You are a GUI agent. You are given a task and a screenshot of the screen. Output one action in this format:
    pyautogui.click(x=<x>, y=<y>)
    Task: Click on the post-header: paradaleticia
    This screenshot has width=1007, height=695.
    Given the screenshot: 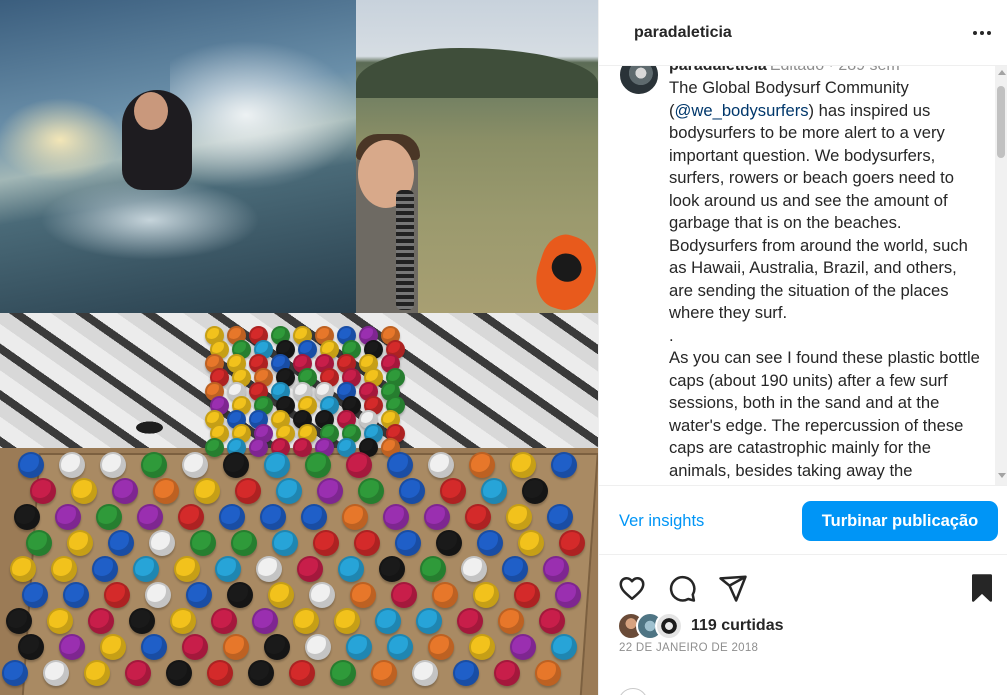 What is the action you would take?
    pyautogui.click(x=803, y=33)
    